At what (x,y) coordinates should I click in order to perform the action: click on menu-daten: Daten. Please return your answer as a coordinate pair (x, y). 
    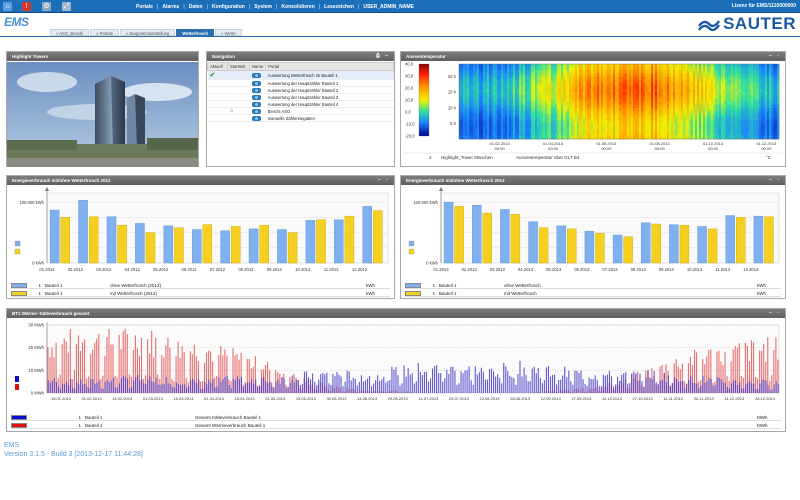
    Looking at the image, I should click on (196, 7).